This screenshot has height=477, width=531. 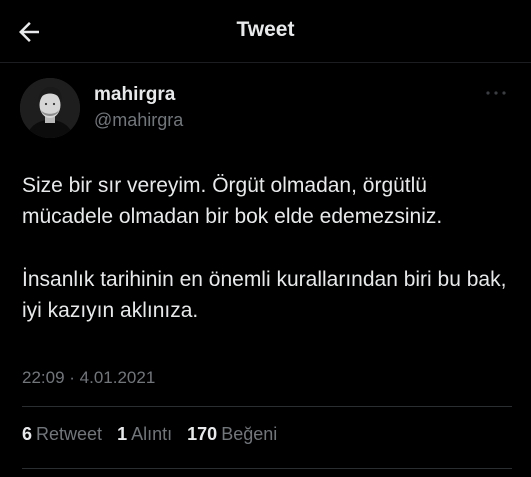 I want to click on tweet-author: mahirgra @mahirgra, so click(x=265, y=109).